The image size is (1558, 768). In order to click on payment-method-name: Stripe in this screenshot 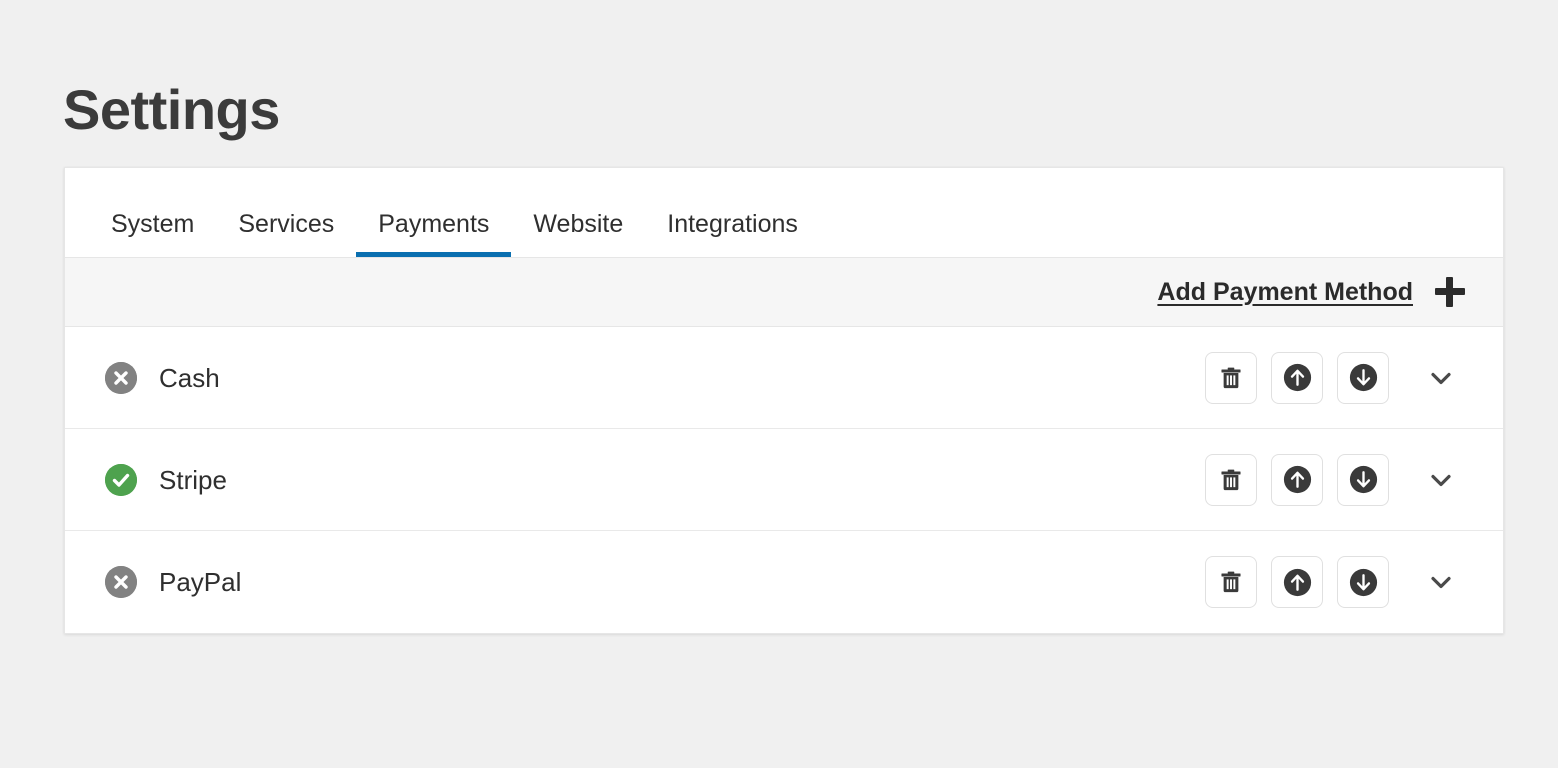, I will do `click(193, 479)`.